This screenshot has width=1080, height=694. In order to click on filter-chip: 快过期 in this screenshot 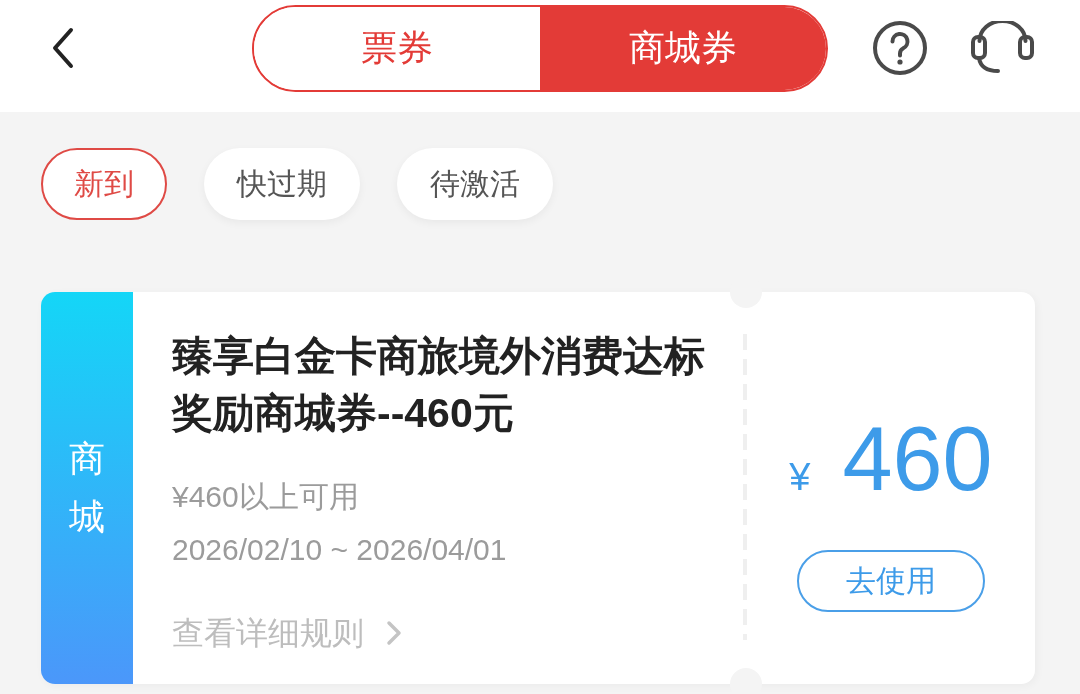, I will do `click(282, 184)`.